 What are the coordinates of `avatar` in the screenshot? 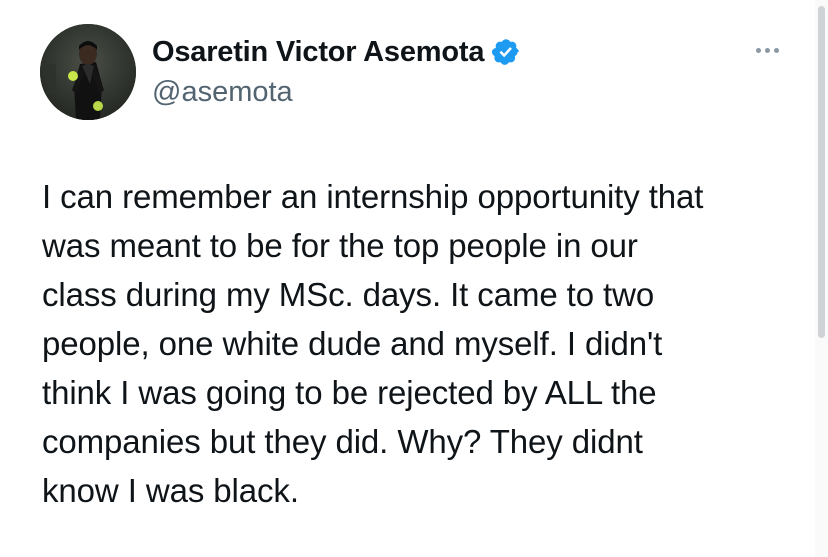 It's located at (88, 72).